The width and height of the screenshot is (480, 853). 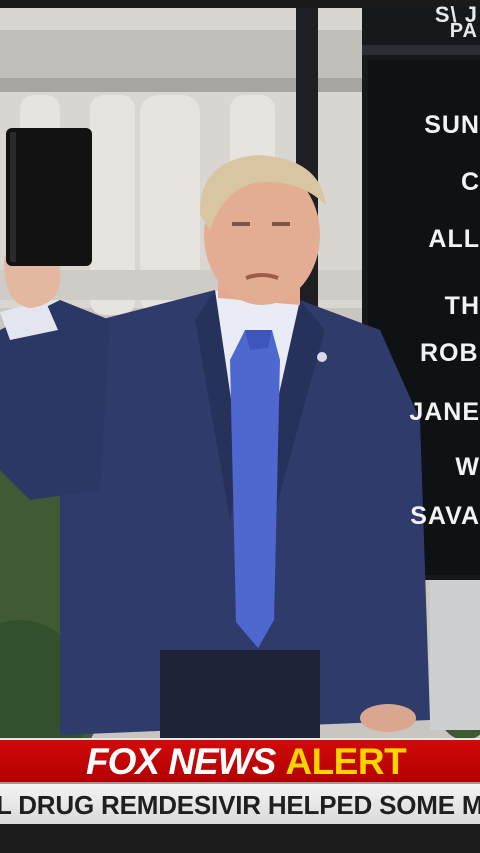 I want to click on sign-letter-line: ALL, so click(x=454, y=239).